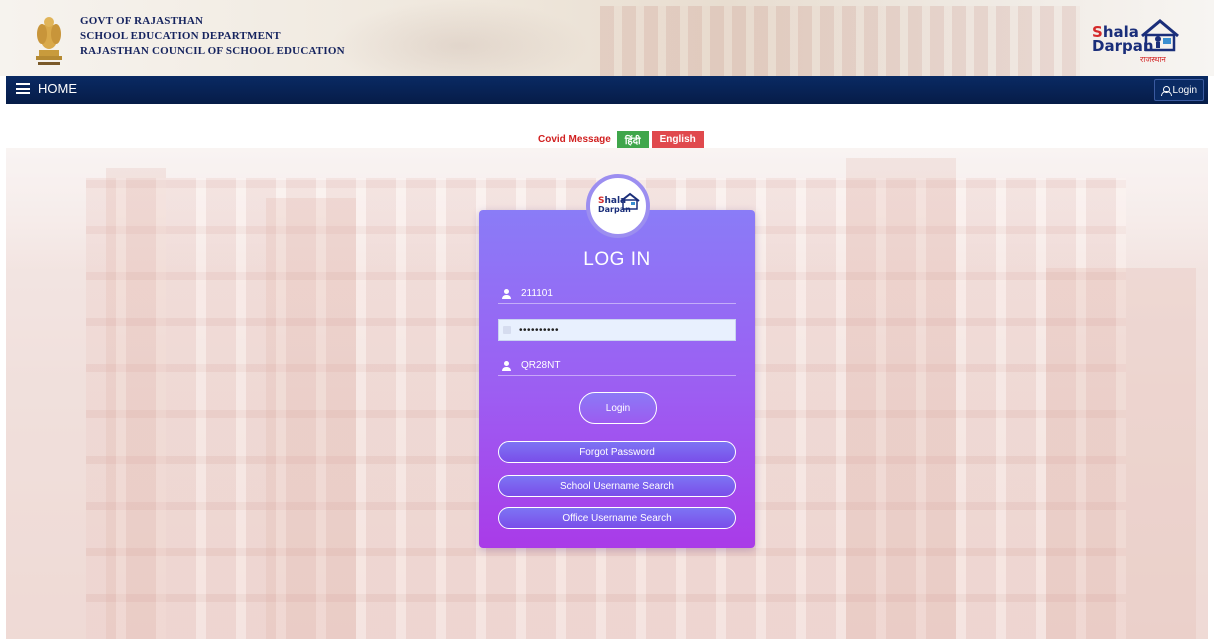  What do you see at coordinates (618, 408) in the screenshot?
I see `login-button: Login` at bounding box center [618, 408].